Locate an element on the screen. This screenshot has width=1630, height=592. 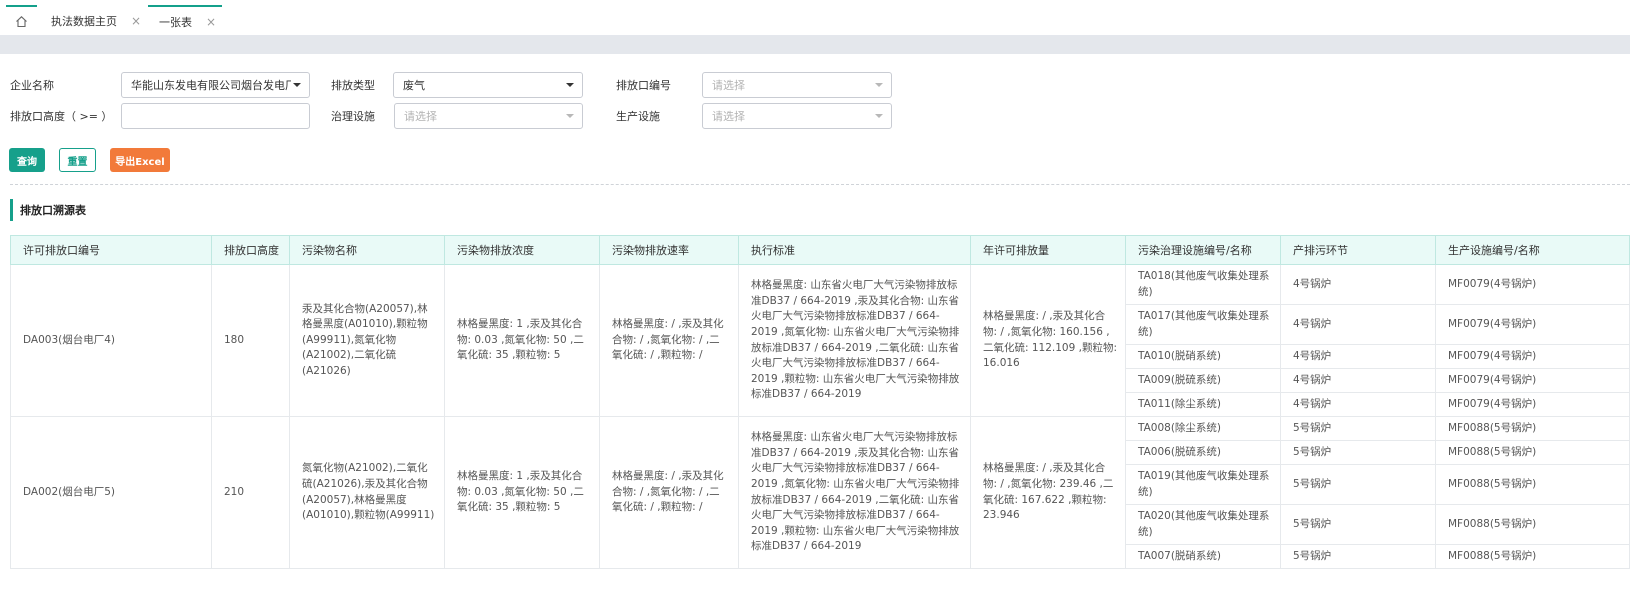
height-label: 排放口高度（ >= ） is located at coordinates (61, 116).